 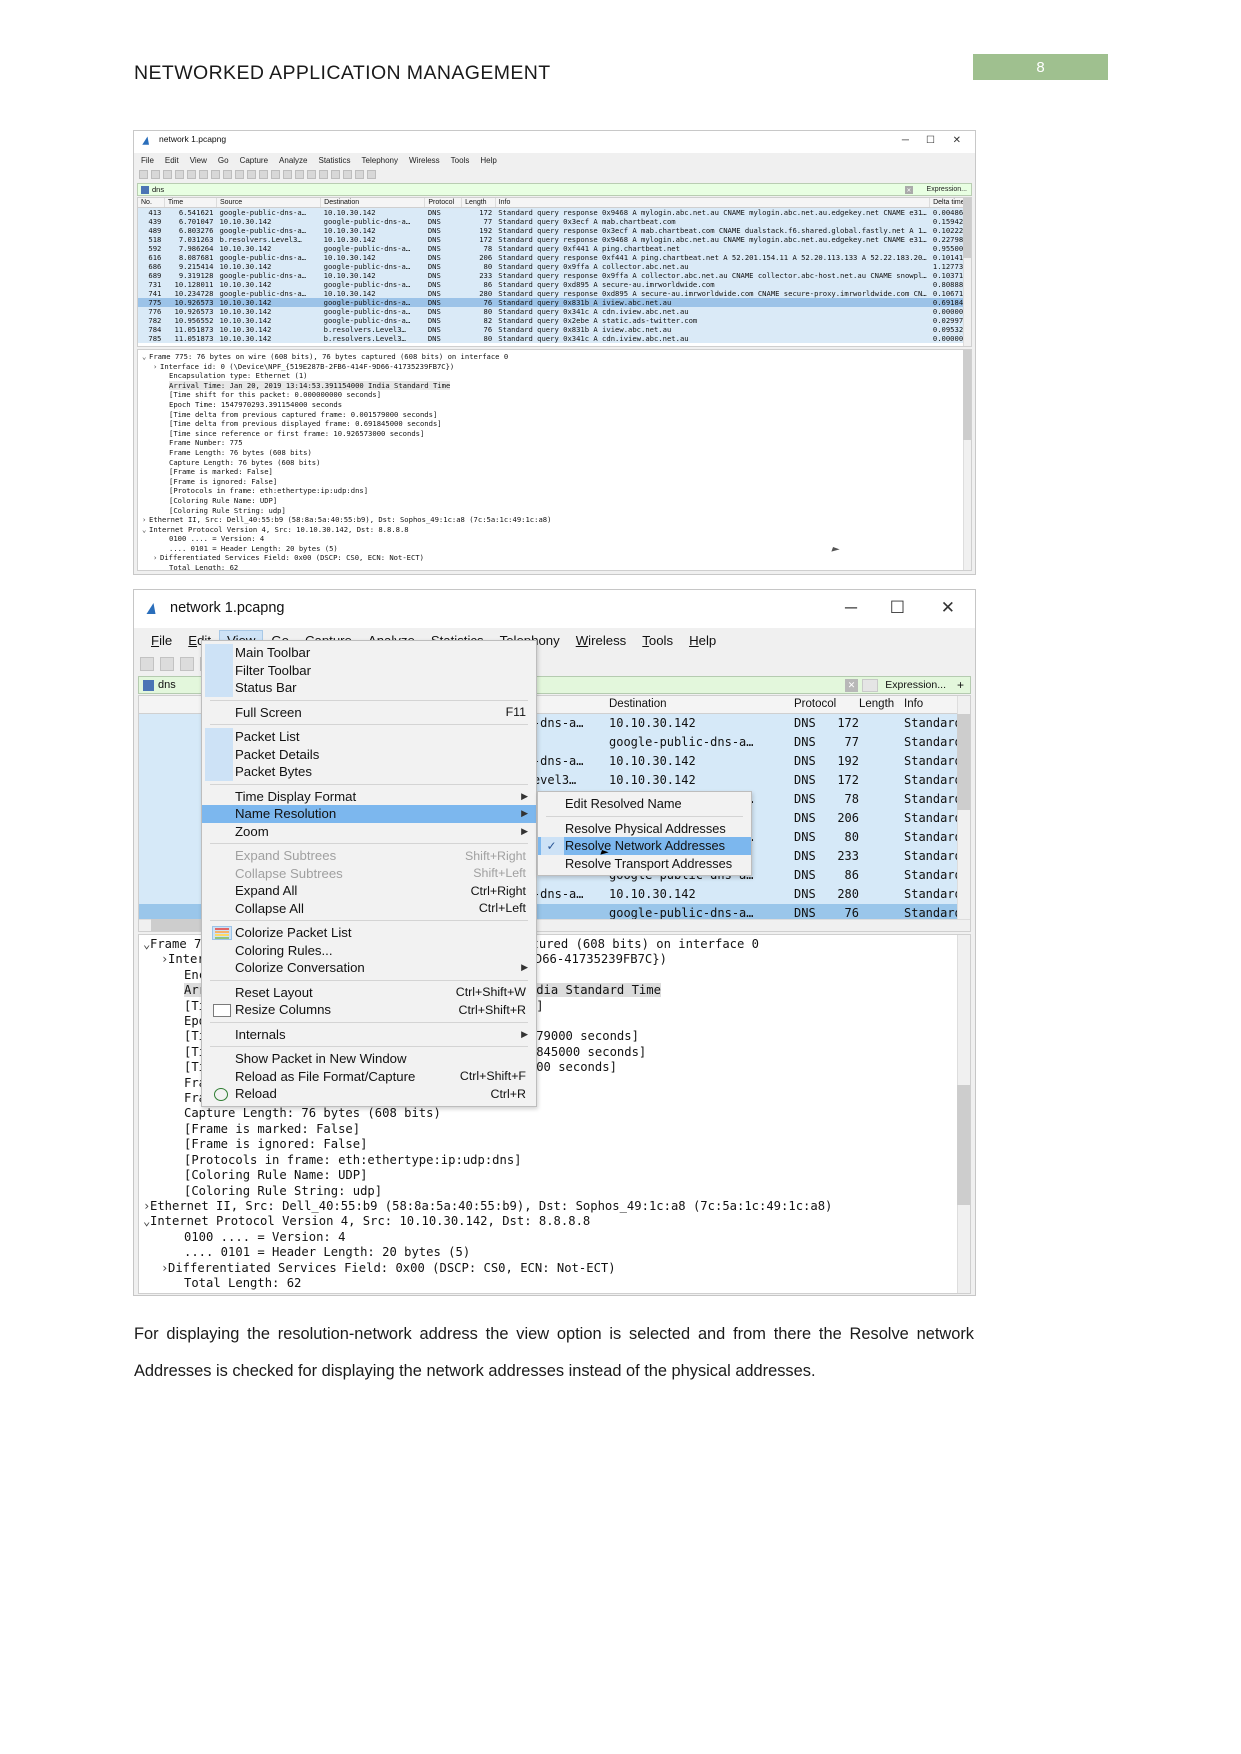 I want to click on maximize-button-top: ☐, so click(x=930, y=140).